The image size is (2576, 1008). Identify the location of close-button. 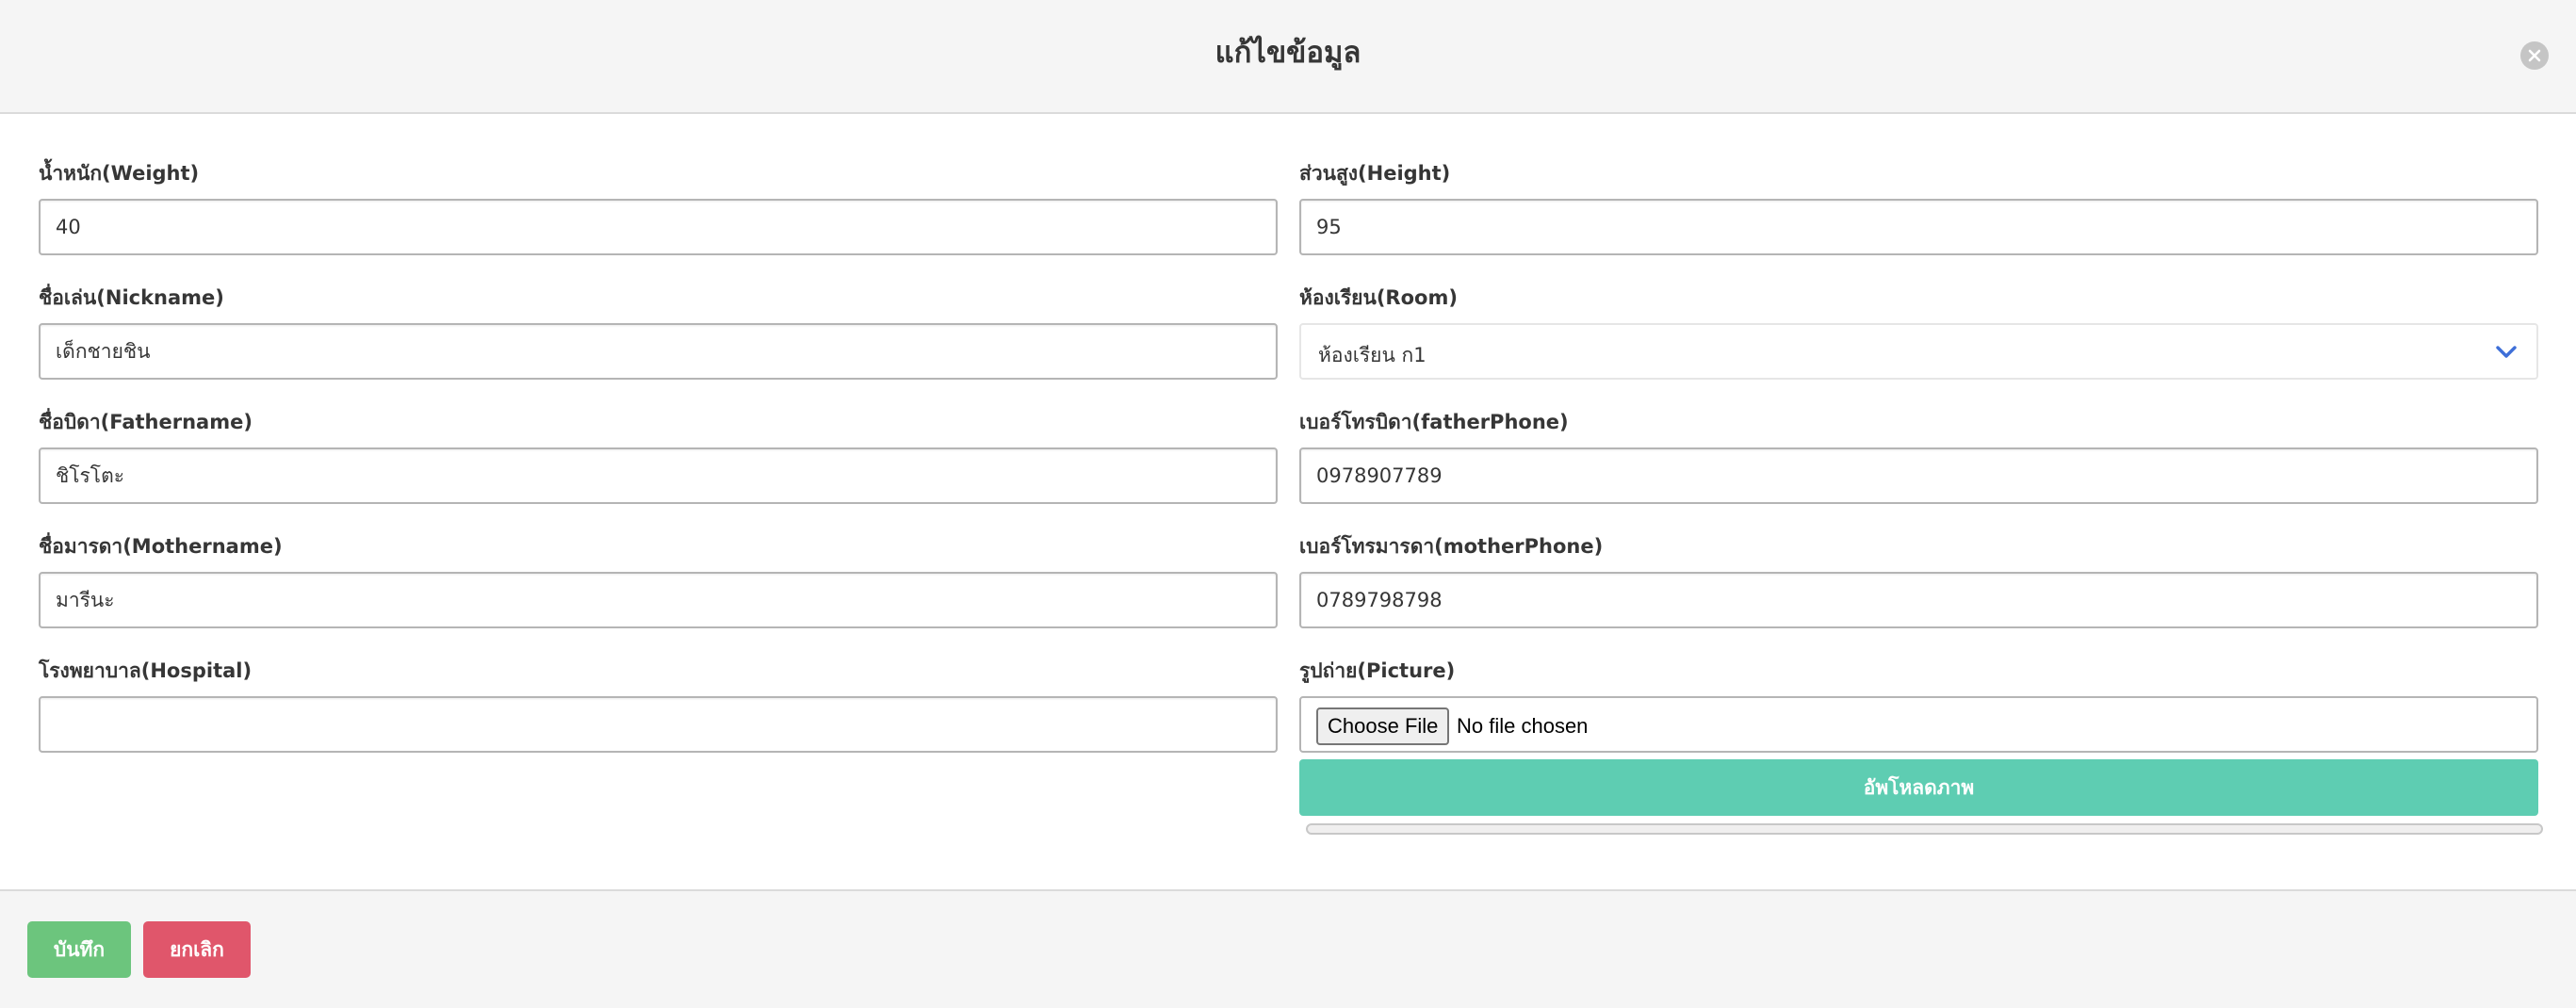
(2534, 55).